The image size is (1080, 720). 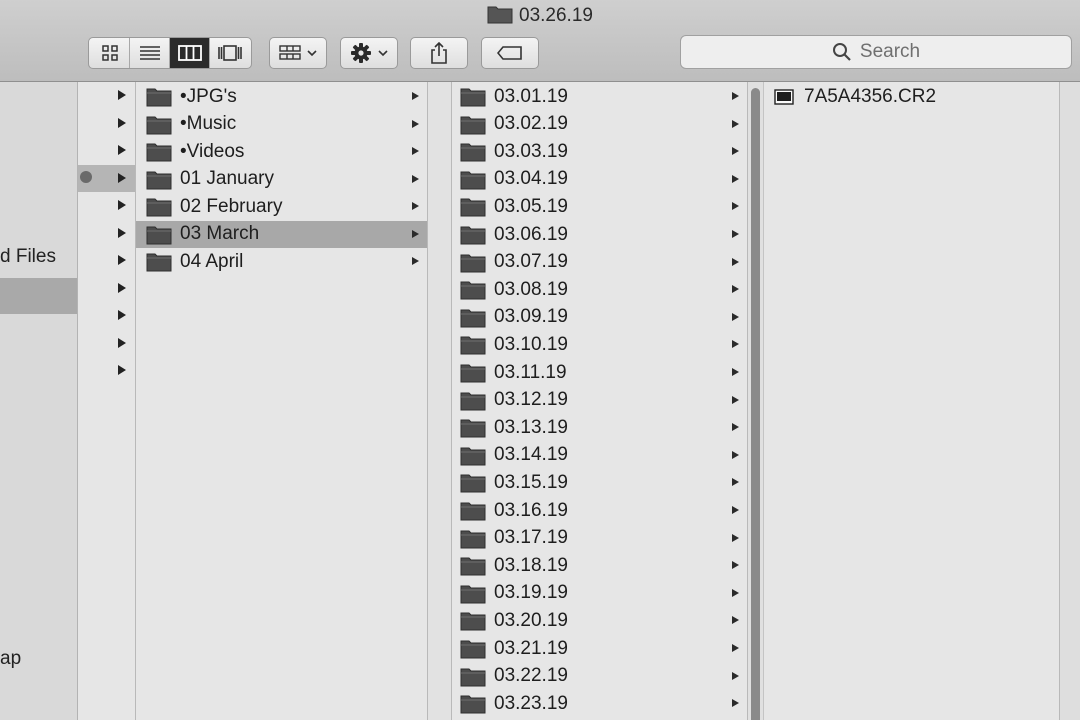 What do you see at coordinates (599, 620) in the screenshot?
I see `day-folder-item: 03.20.19` at bounding box center [599, 620].